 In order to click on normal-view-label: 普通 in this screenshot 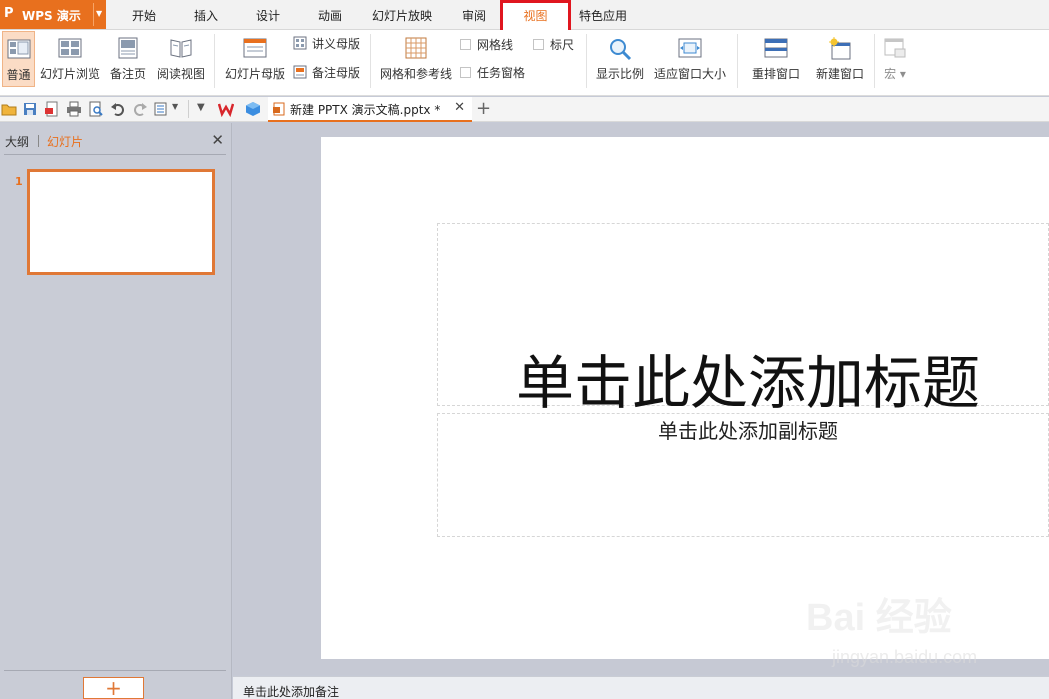, I will do `click(18, 75)`.